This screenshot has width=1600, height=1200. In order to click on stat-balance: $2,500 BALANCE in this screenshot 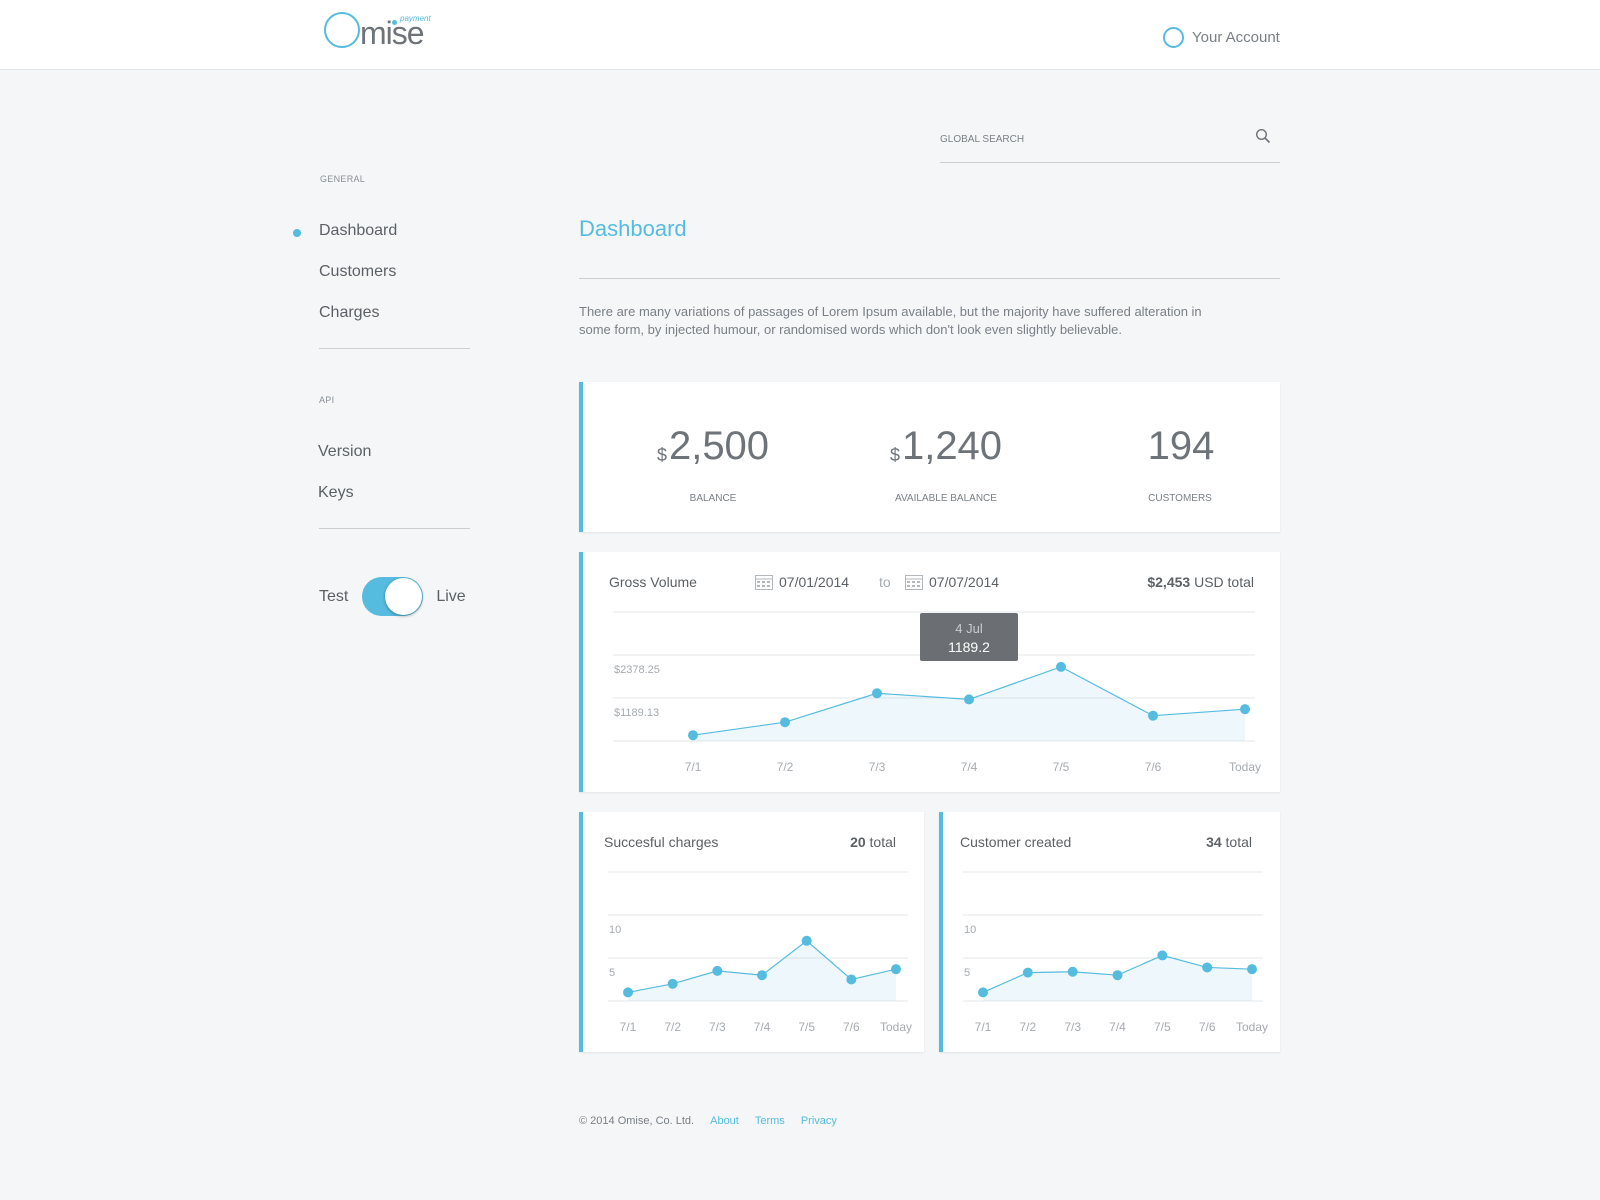, I will do `click(713, 463)`.